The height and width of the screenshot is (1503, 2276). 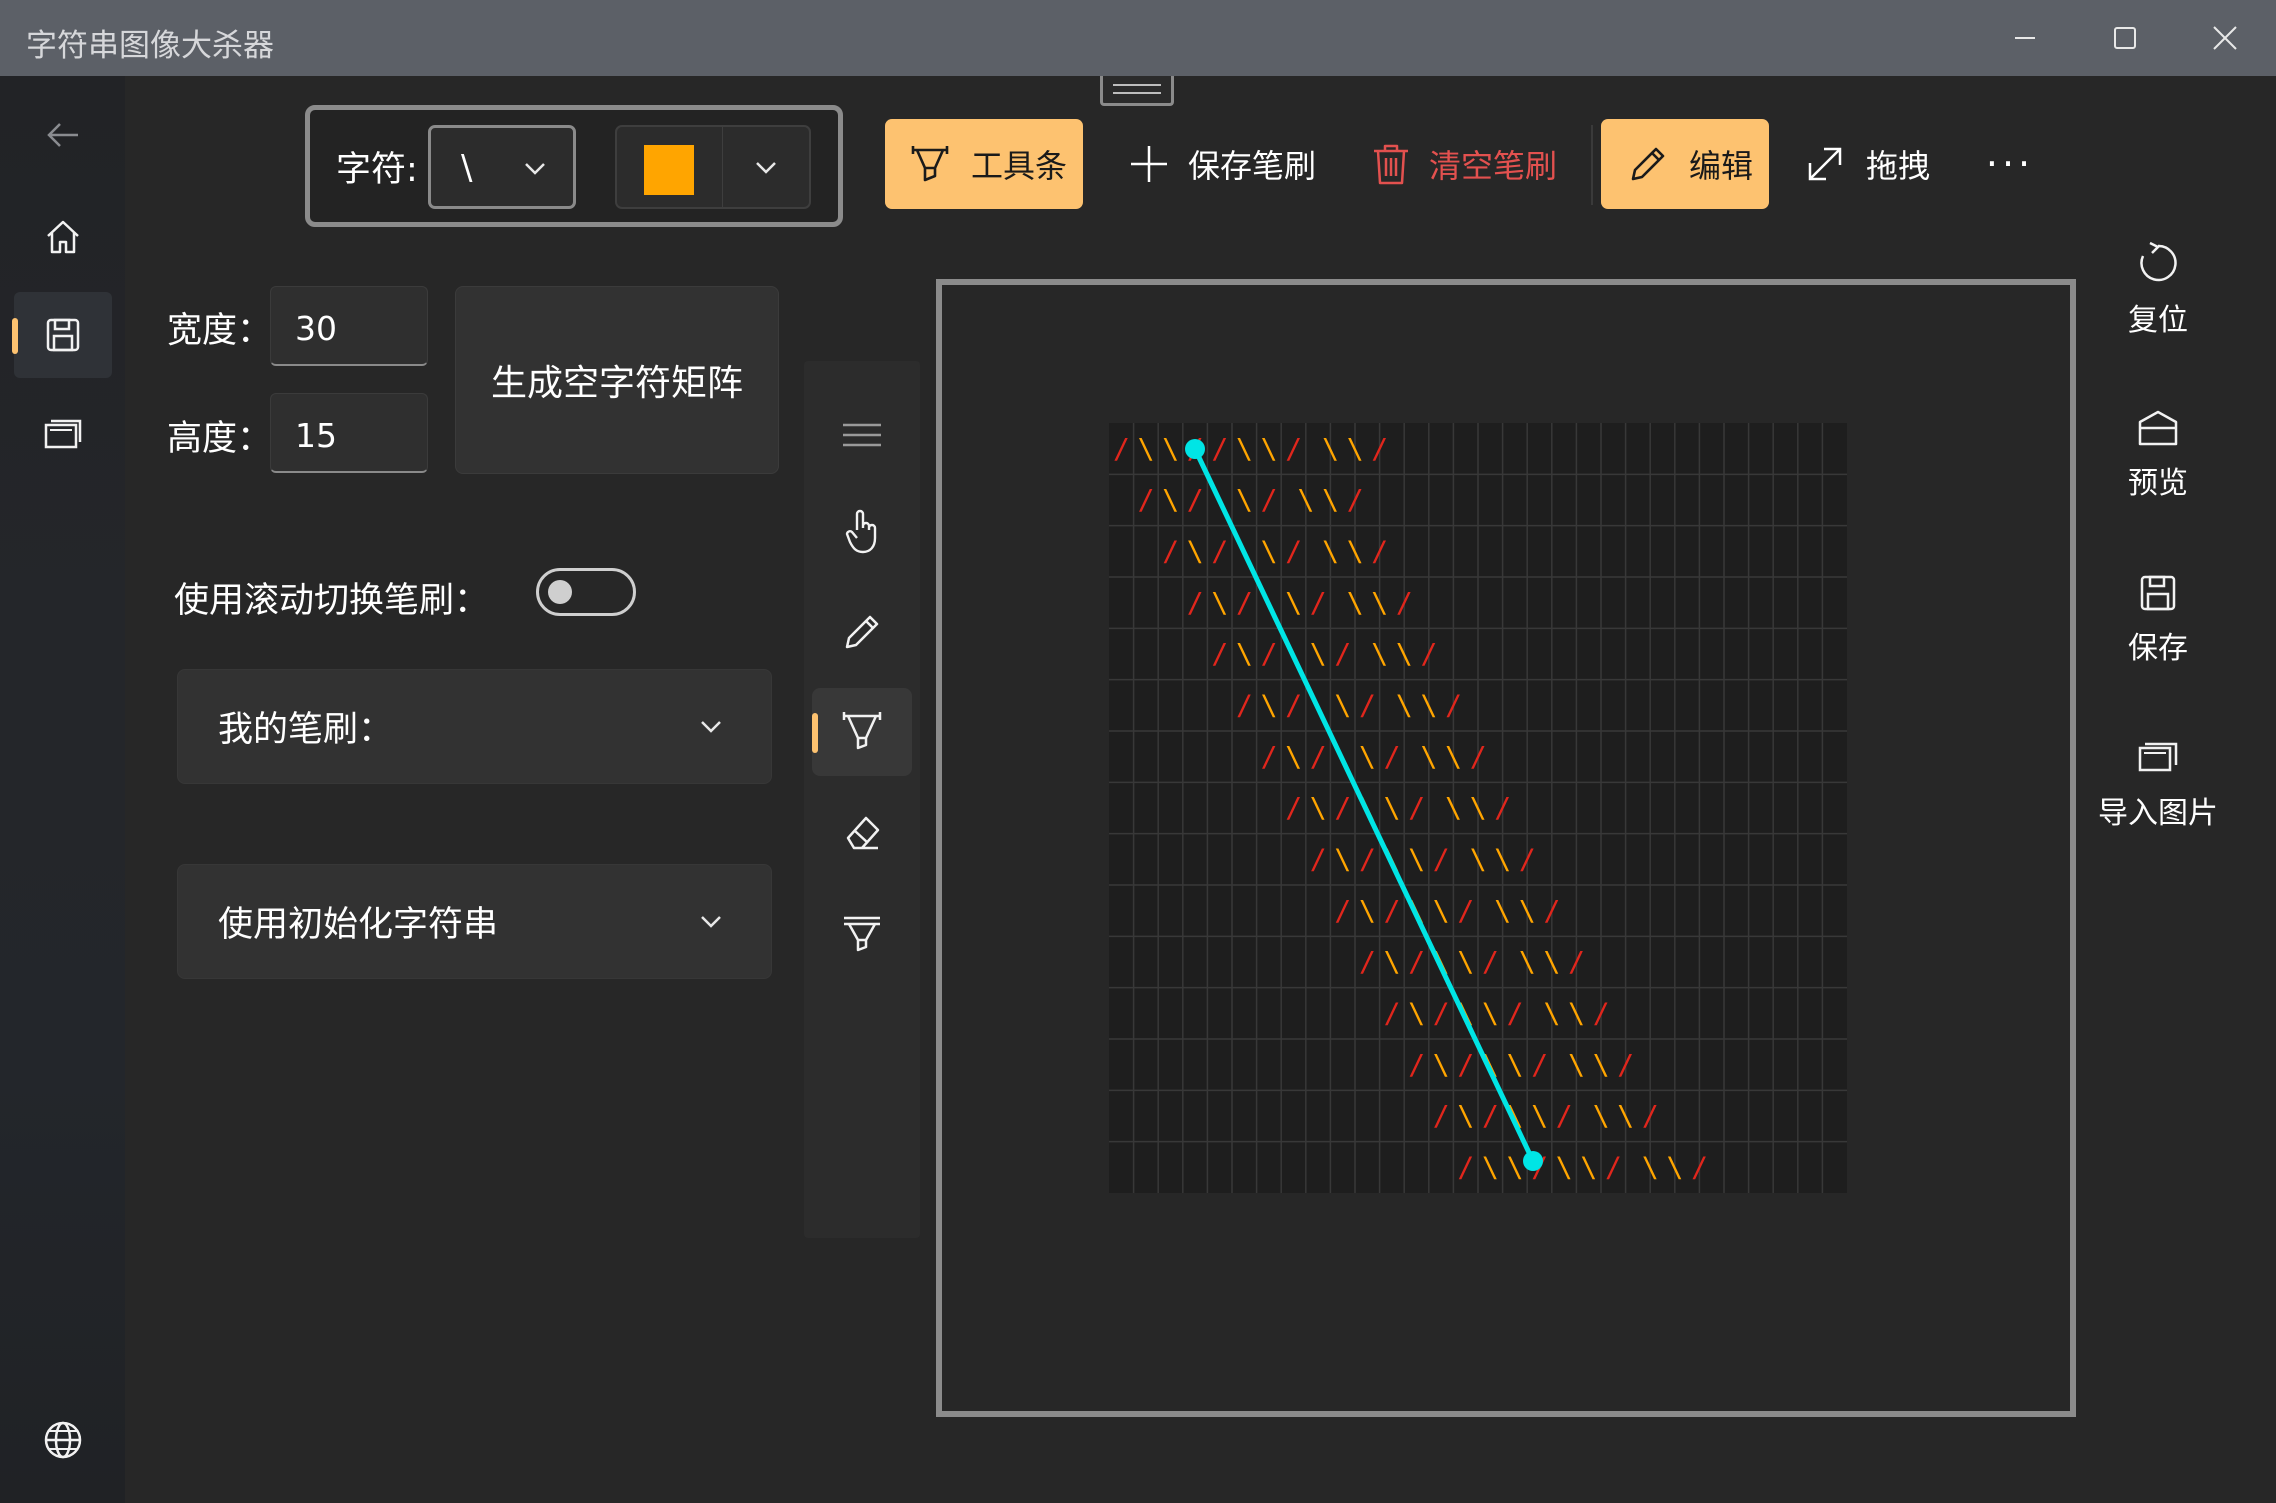 I want to click on edit-button: 编辑, so click(x=1685, y=164).